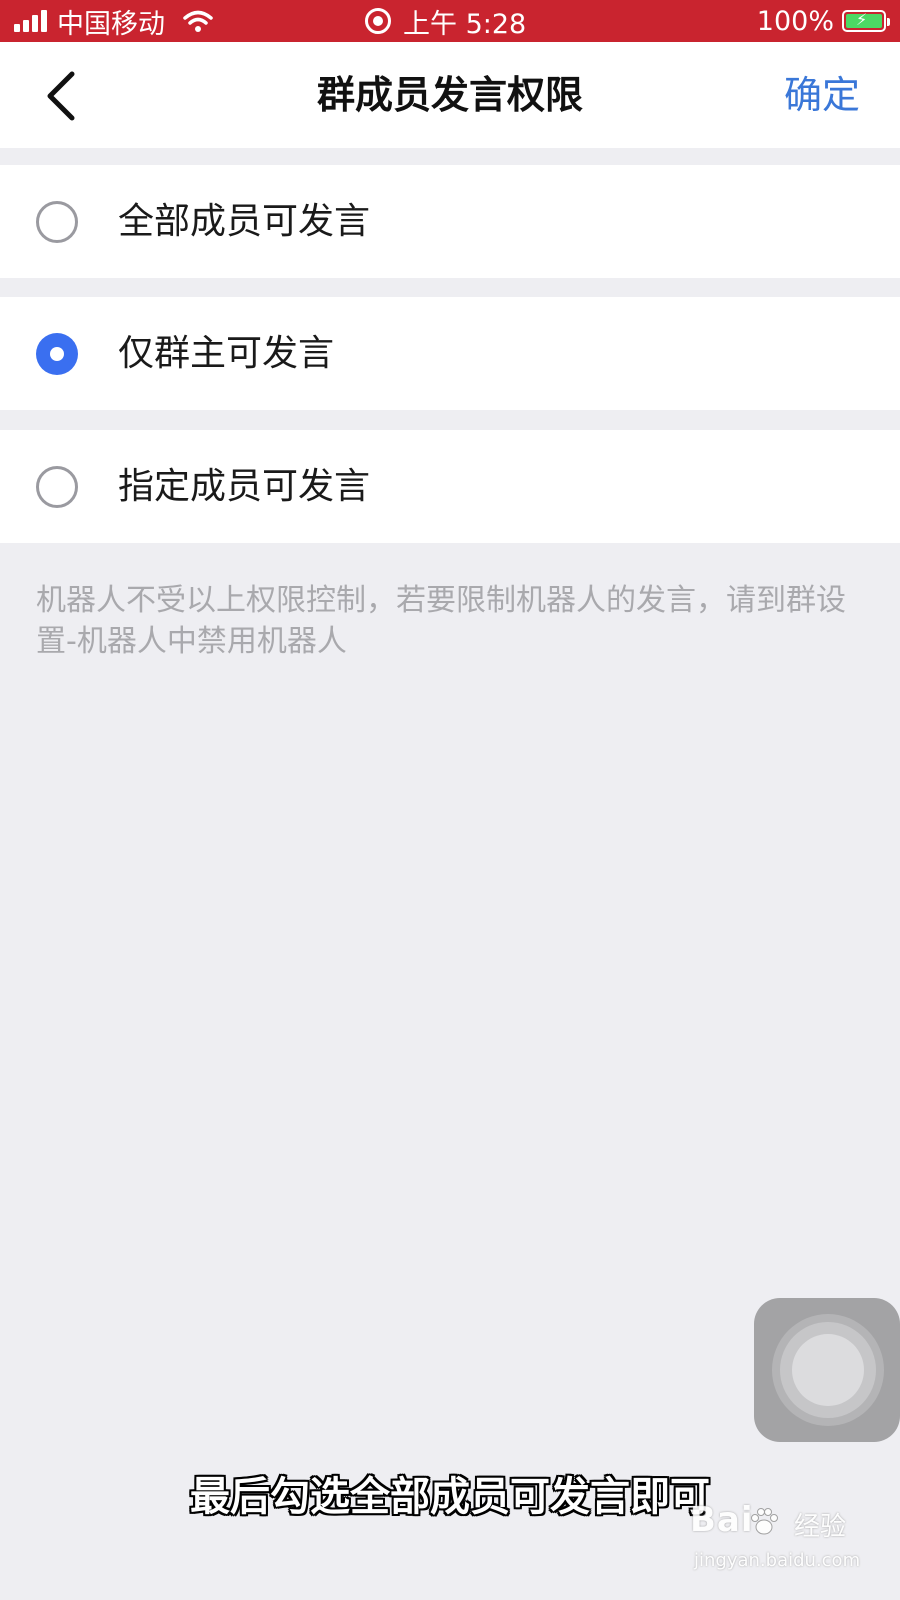  I want to click on watermark-suffix: 经验, so click(820, 1527).